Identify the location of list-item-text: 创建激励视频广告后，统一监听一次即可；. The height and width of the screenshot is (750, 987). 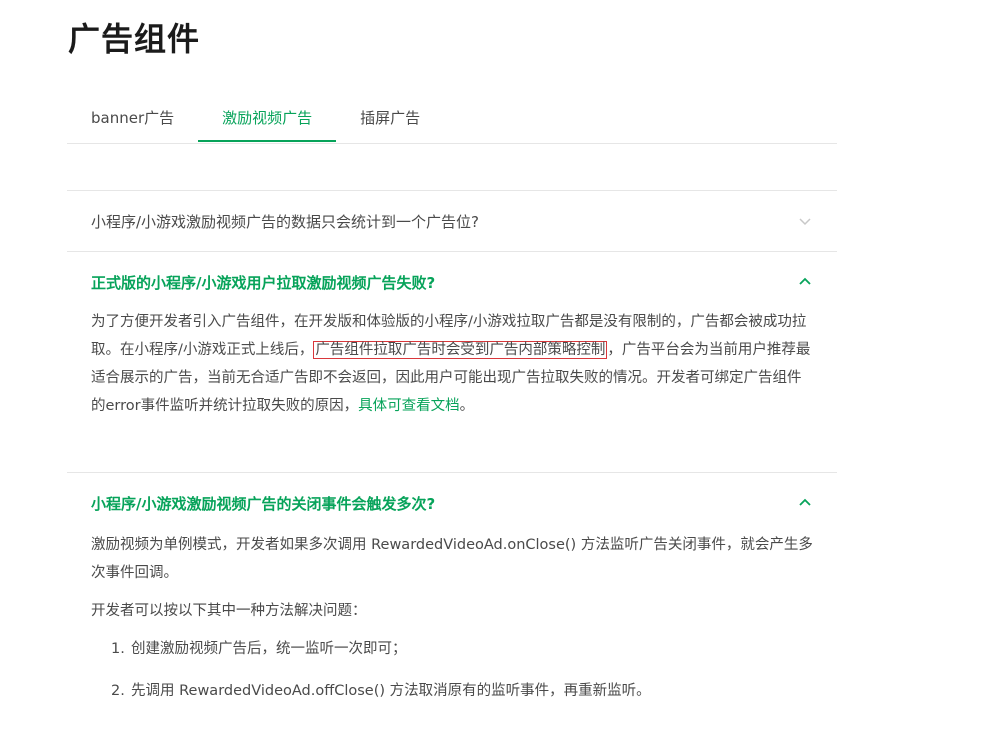
(269, 649).